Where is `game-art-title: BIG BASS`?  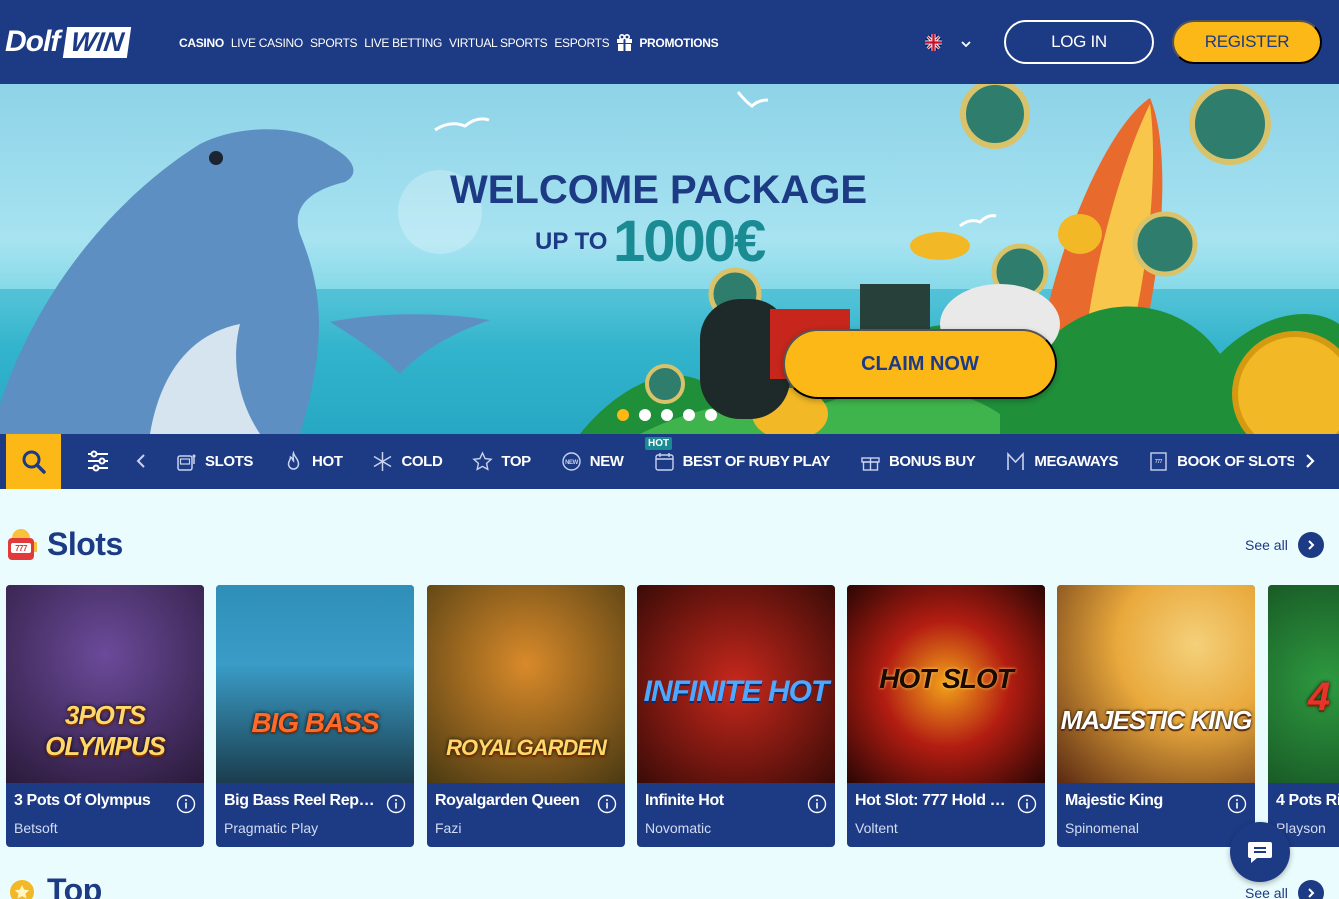 game-art-title: BIG BASS is located at coordinates (315, 722).